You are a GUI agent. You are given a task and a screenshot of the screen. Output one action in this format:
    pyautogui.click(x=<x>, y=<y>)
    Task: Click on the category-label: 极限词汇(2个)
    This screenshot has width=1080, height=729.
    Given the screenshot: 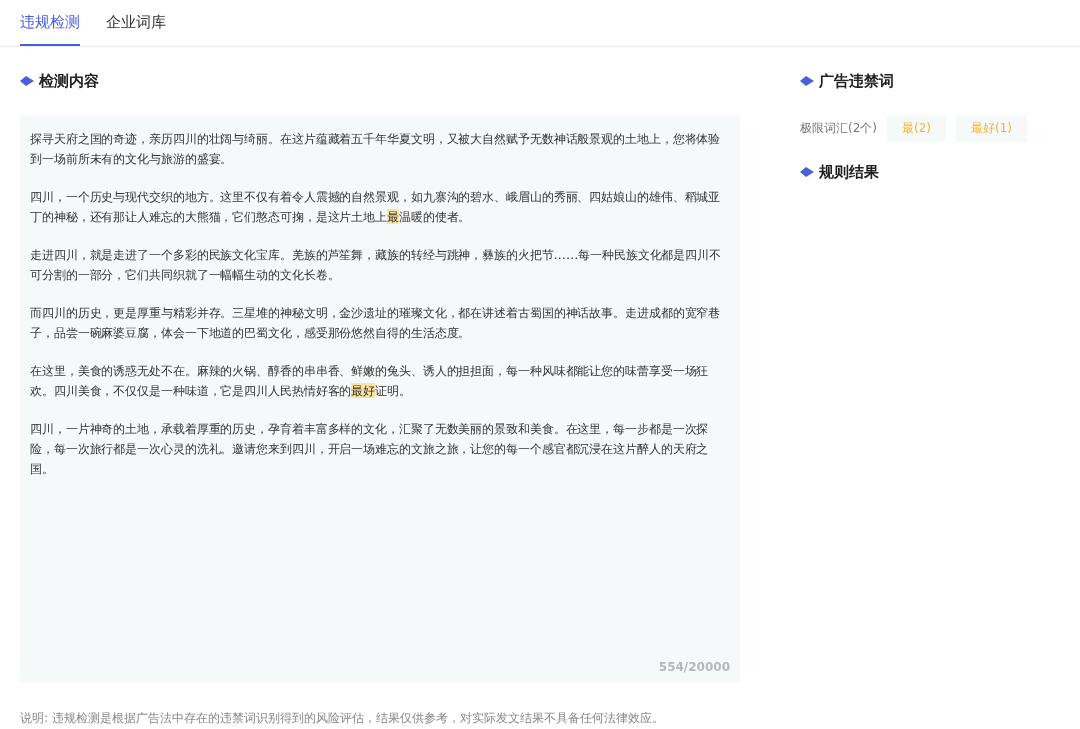 What is the action you would take?
    pyautogui.click(x=838, y=128)
    